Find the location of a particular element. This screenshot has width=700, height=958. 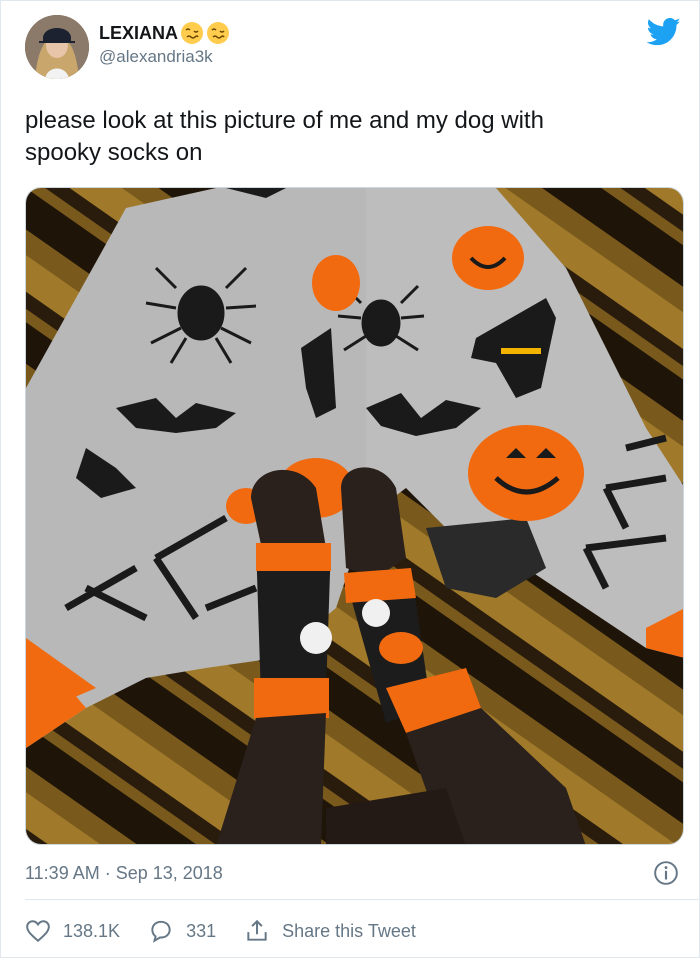

reply-count: 331 is located at coordinates (201, 930).